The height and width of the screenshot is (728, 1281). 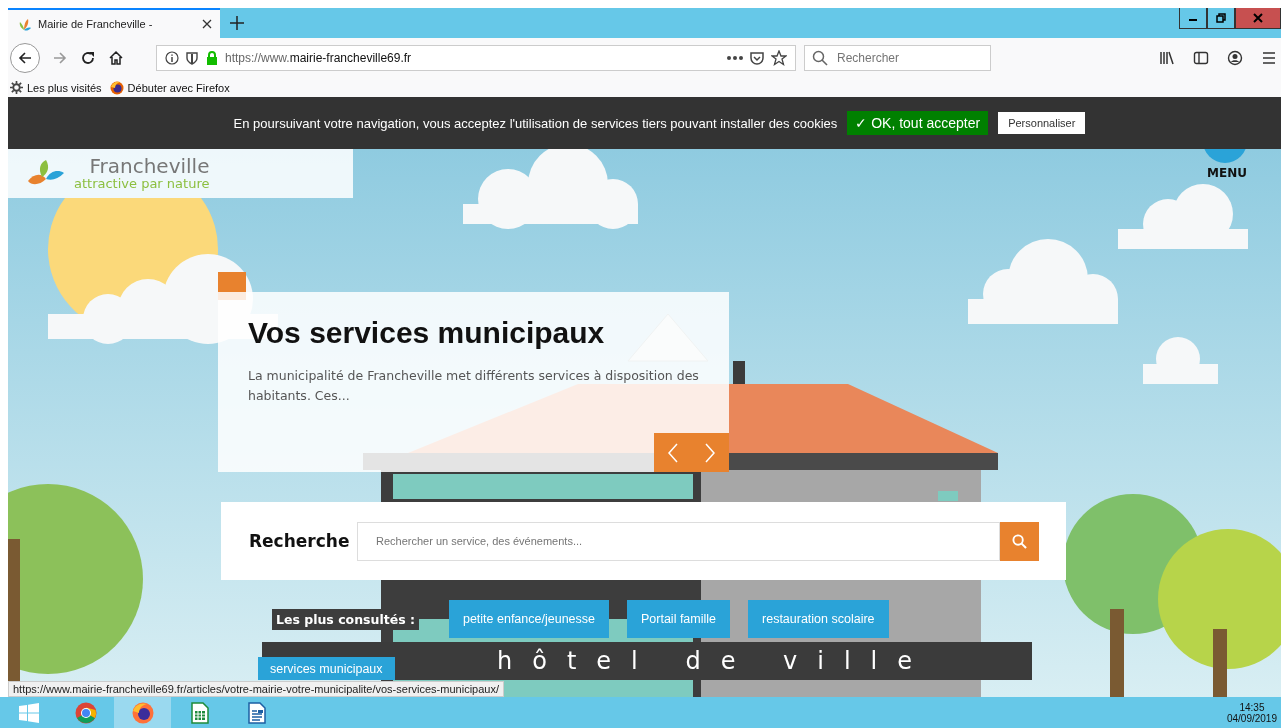 I want to click on browser-tab: Mairie de Francheville -, so click(x=114, y=23).